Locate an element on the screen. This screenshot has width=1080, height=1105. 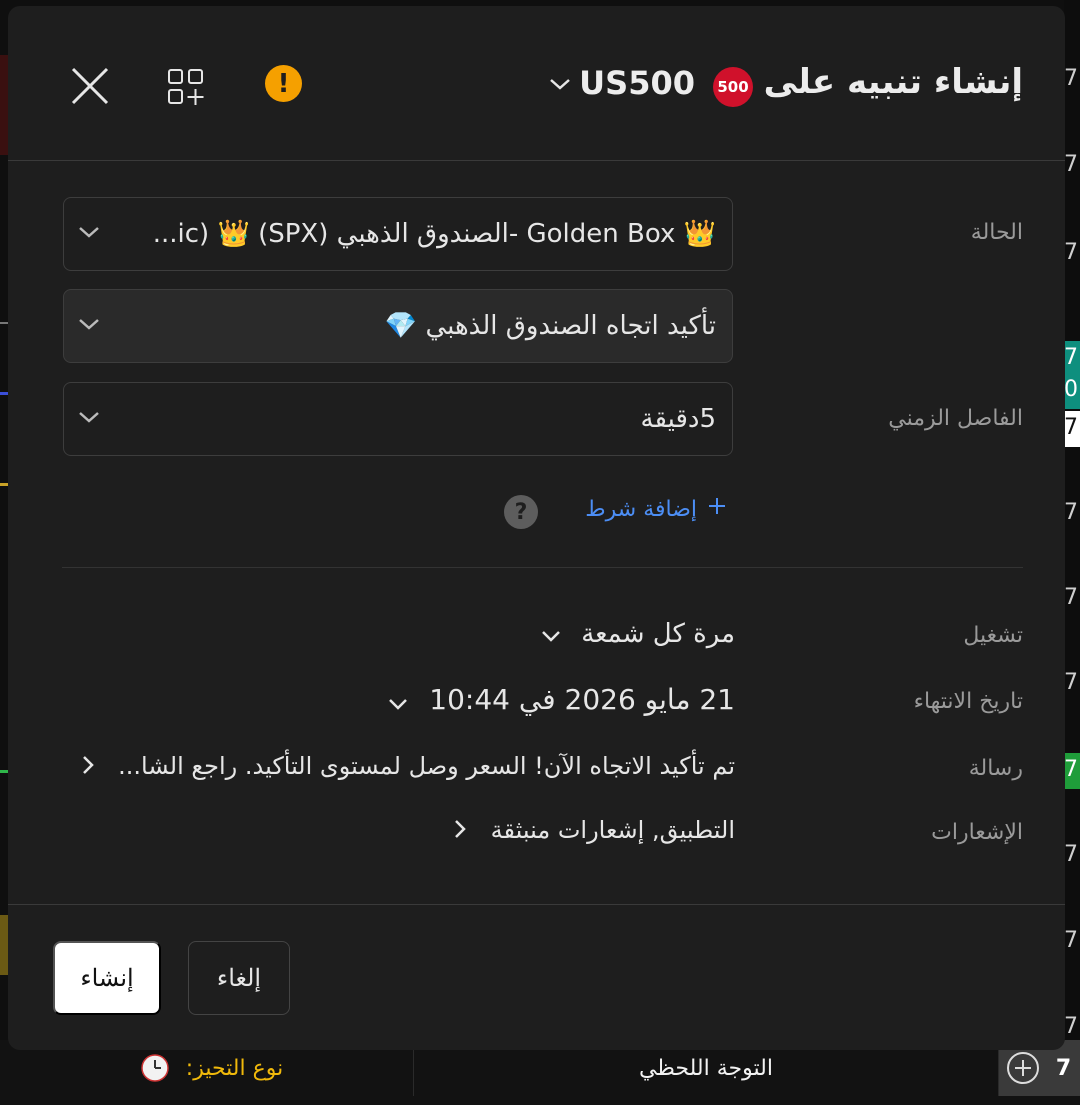
clock-icon is located at coordinates (155, 1068).